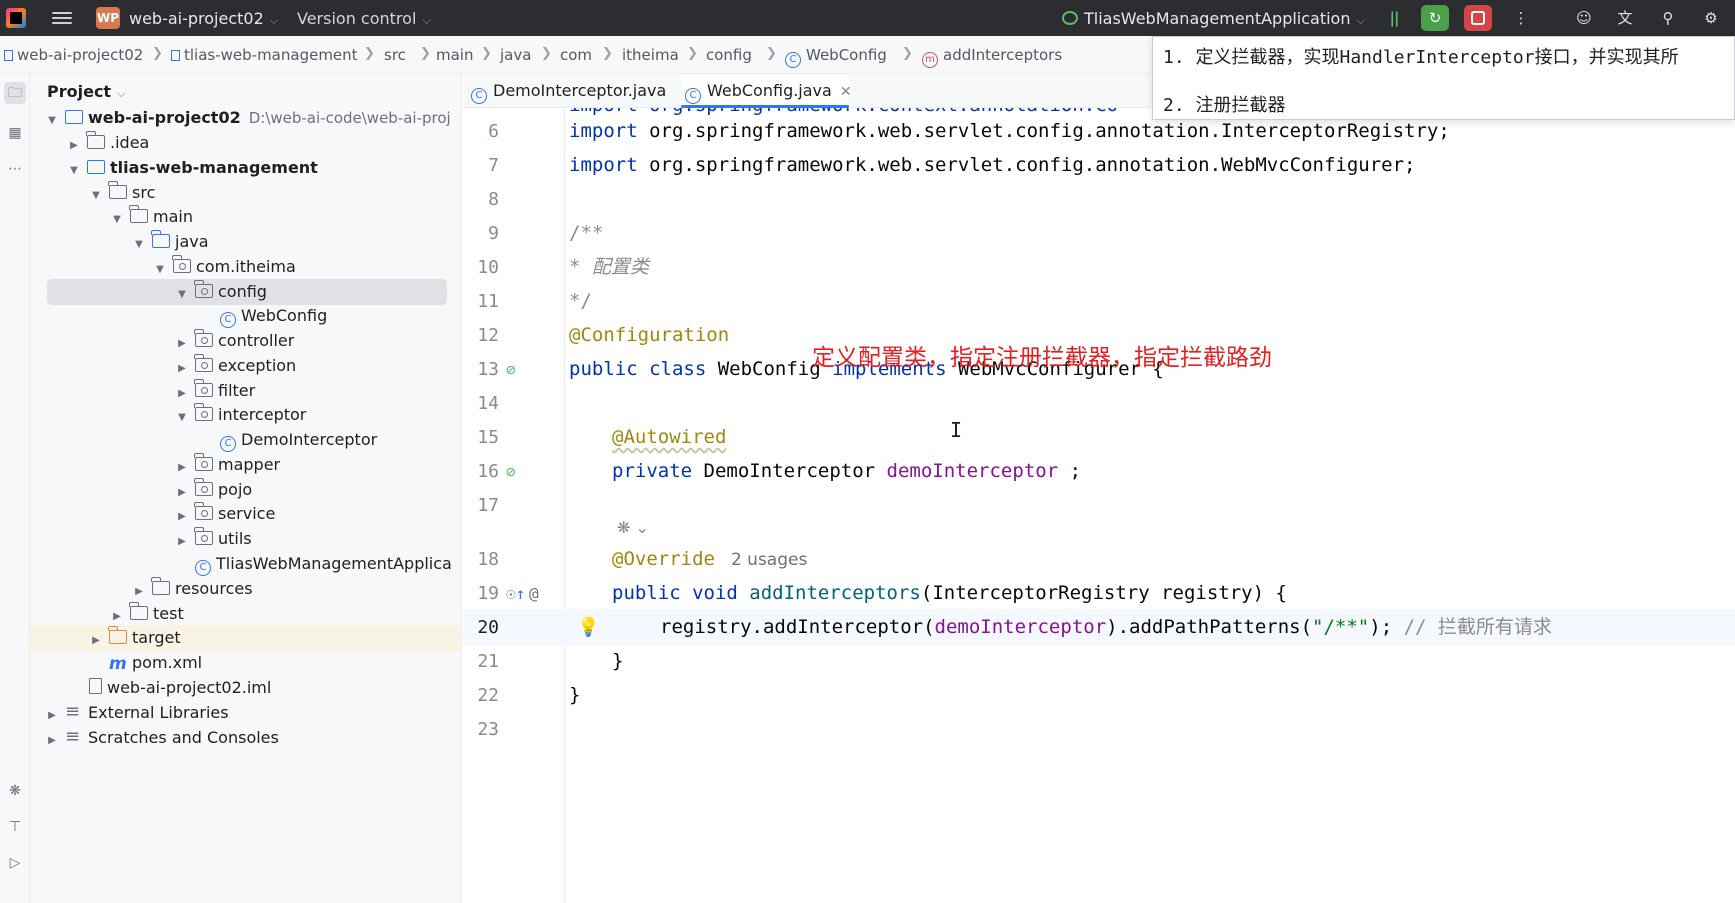  Describe the element at coordinates (86, 91) in the screenshot. I see `project-panel-header: Project ⌵` at that location.